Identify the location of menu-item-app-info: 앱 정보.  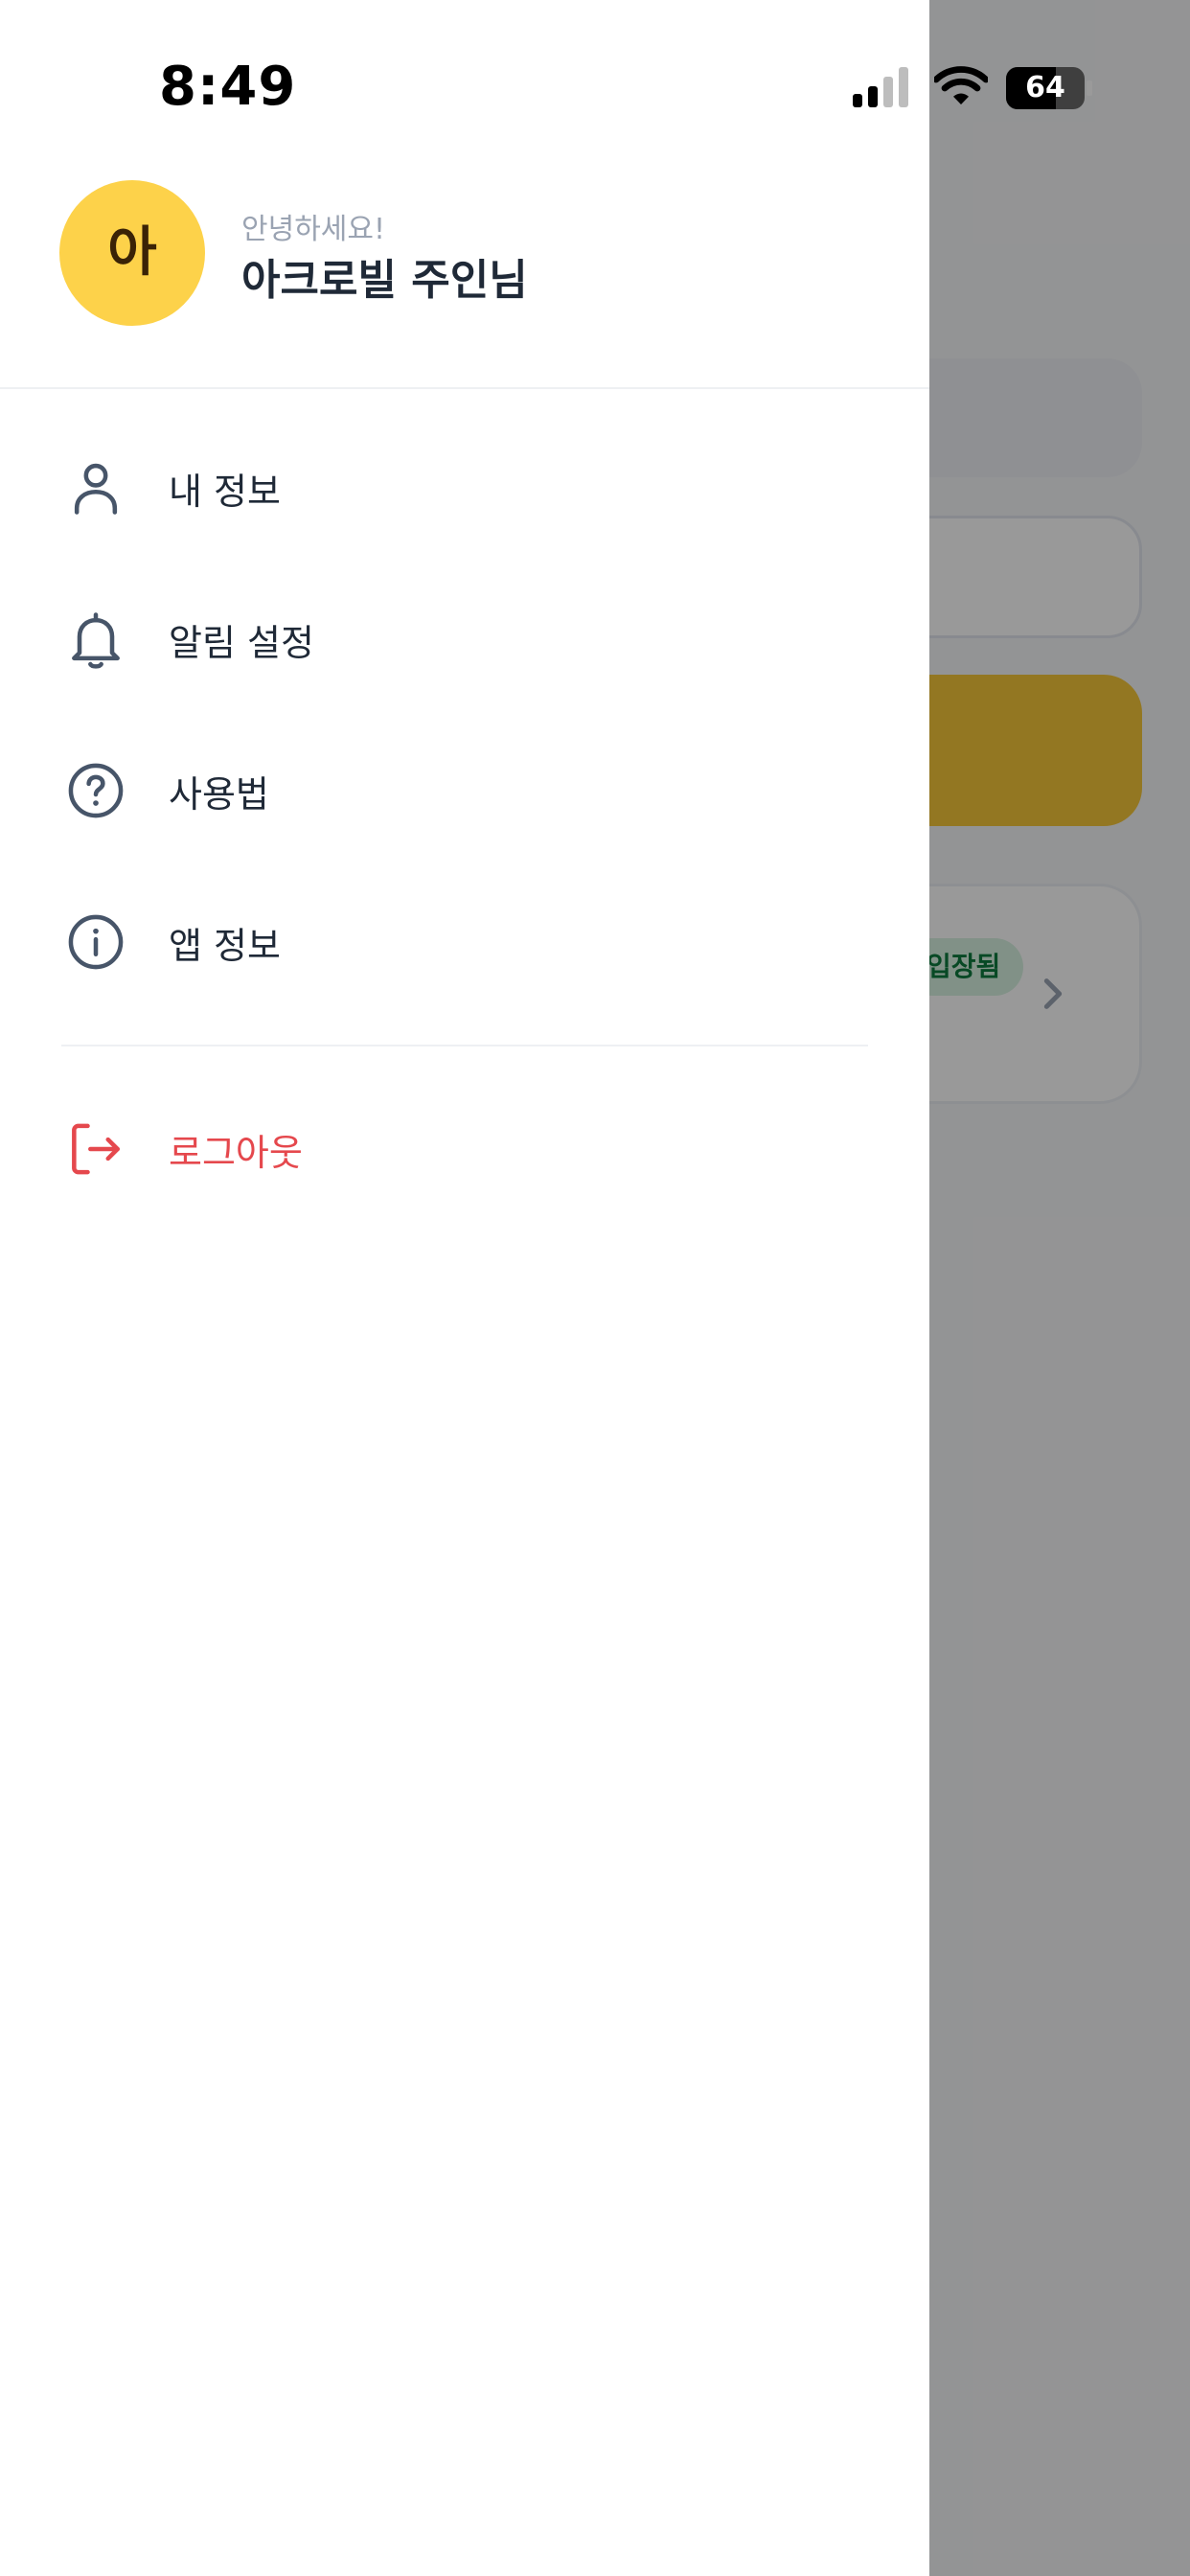
(465, 942).